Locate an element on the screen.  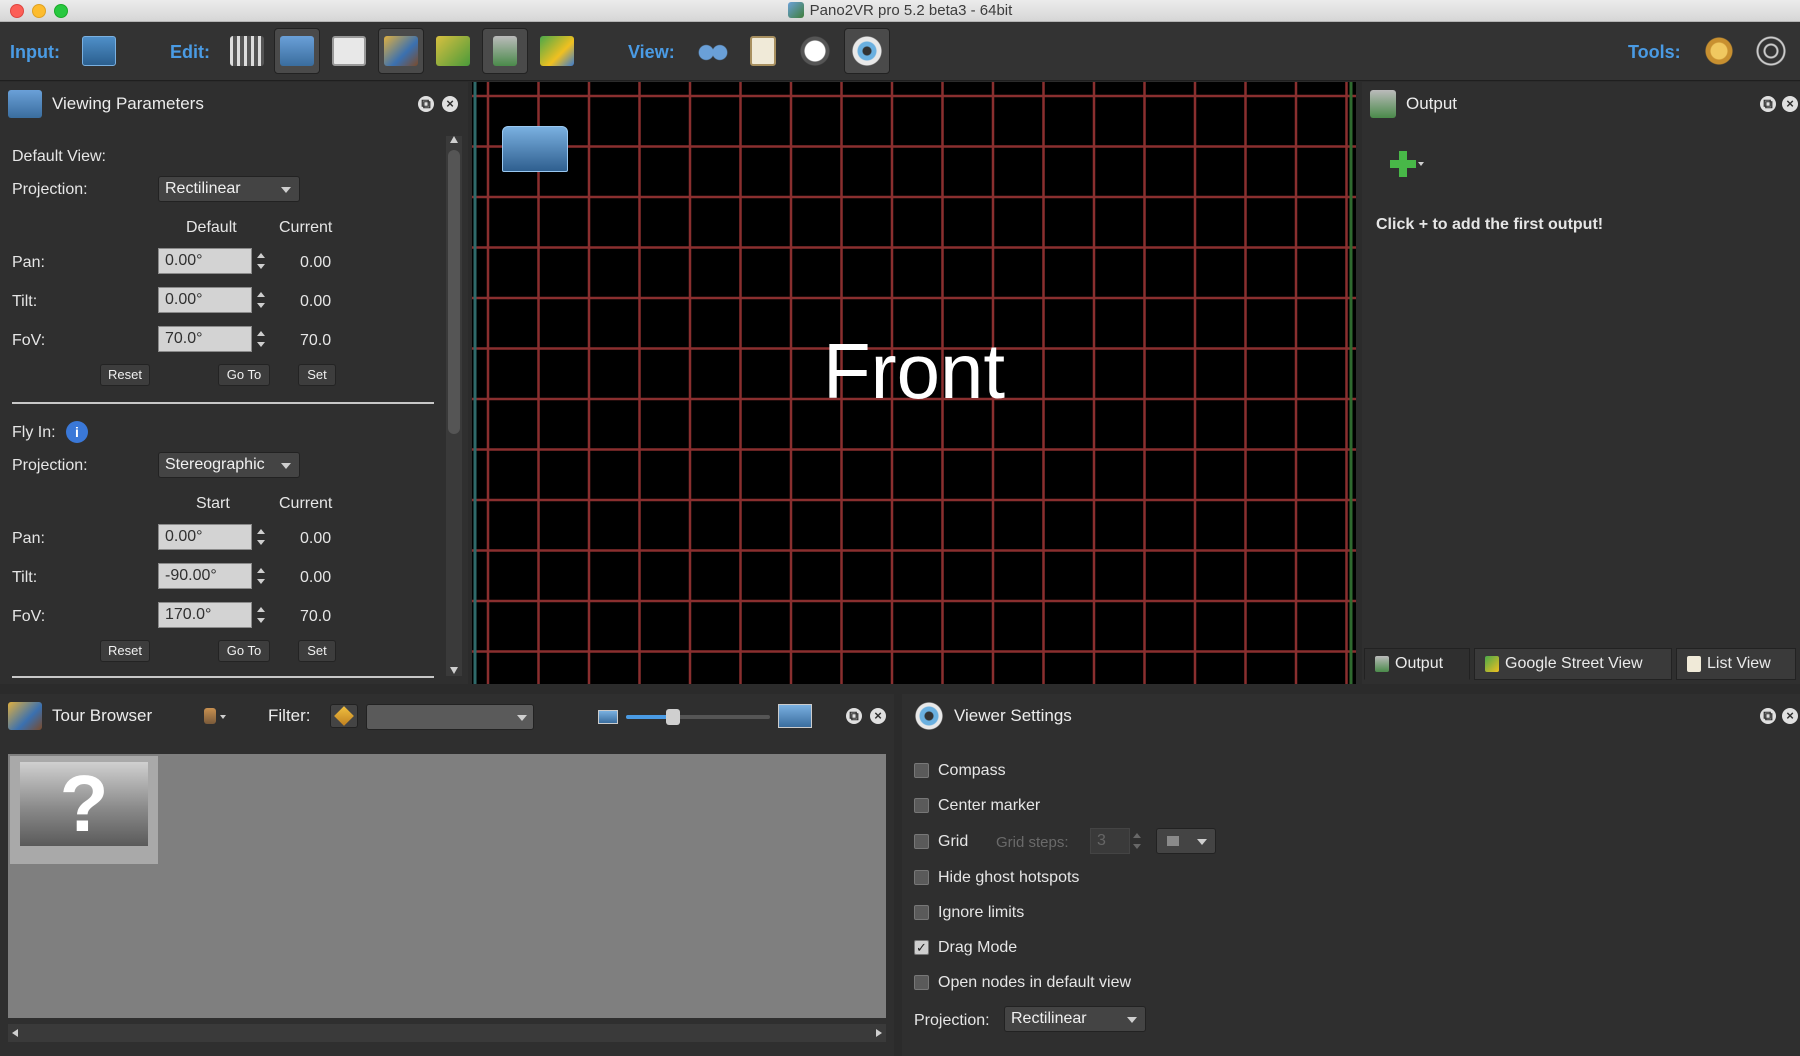
tools-button is located at coordinates (1719, 51).